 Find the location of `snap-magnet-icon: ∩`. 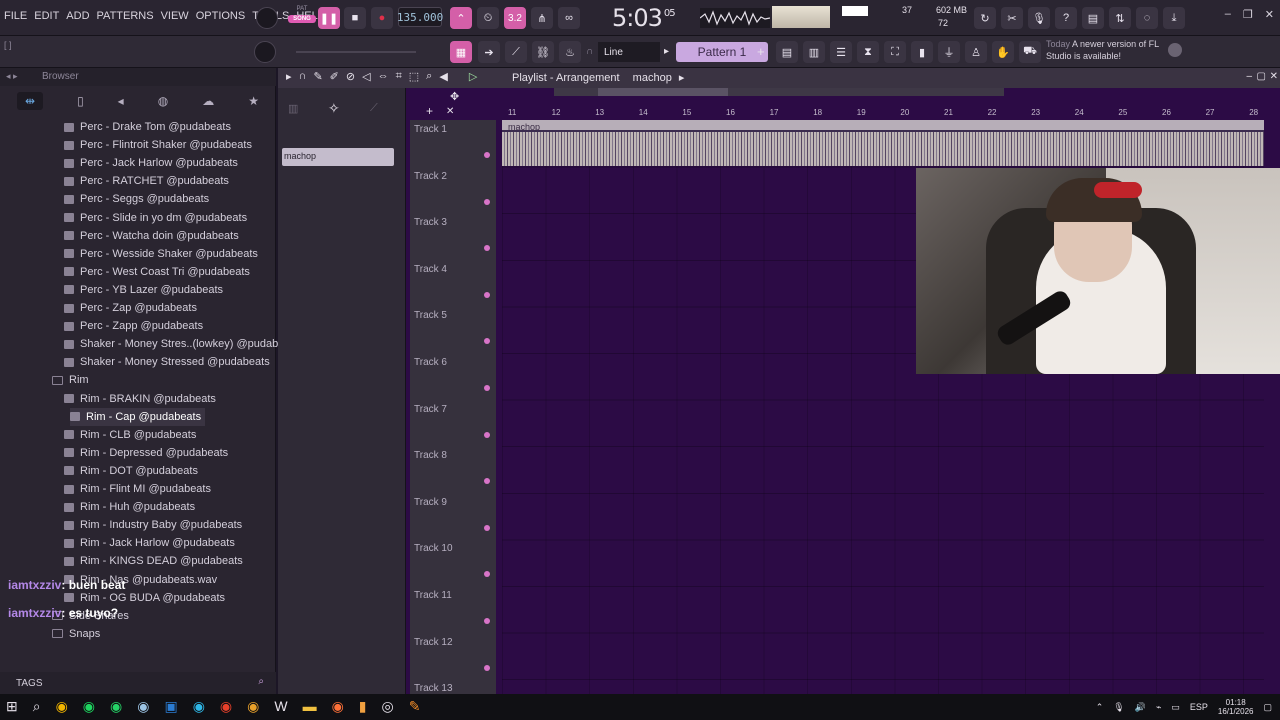

snap-magnet-icon: ∩ is located at coordinates (303, 76).